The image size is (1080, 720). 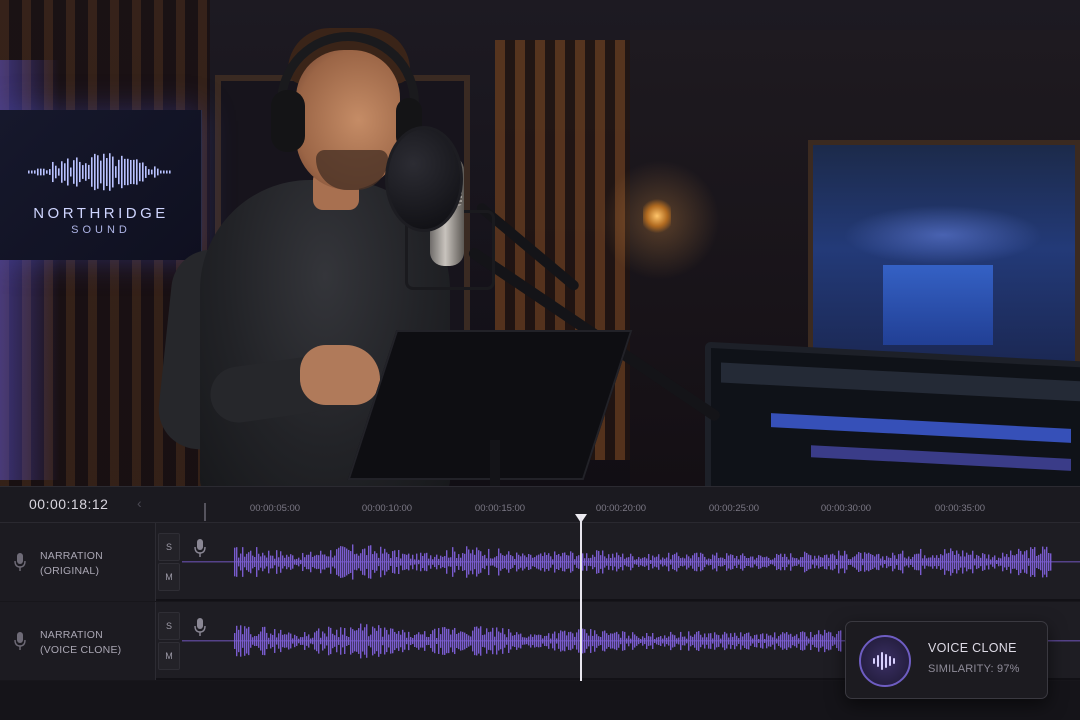 What do you see at coordinates (921, 428) in the screenshot?
I see `monitor-clip` at bounding box center [921, 428].